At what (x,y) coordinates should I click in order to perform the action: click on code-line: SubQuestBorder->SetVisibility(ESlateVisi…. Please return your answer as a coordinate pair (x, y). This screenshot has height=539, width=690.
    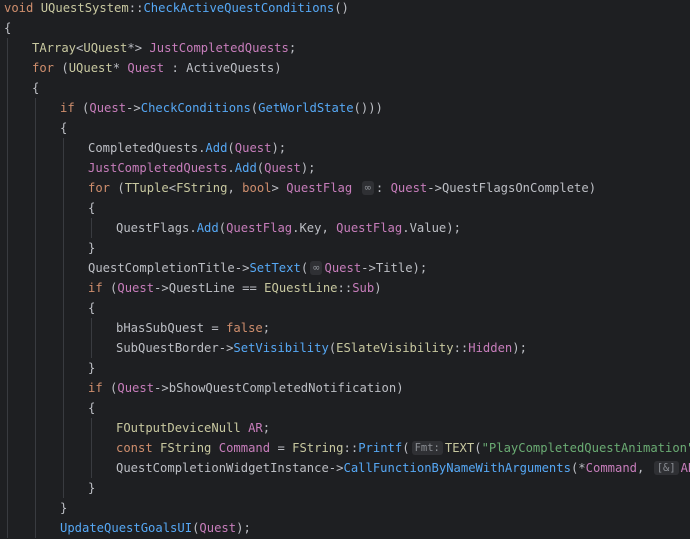
    Looking at the image, I should click on (321, 348).